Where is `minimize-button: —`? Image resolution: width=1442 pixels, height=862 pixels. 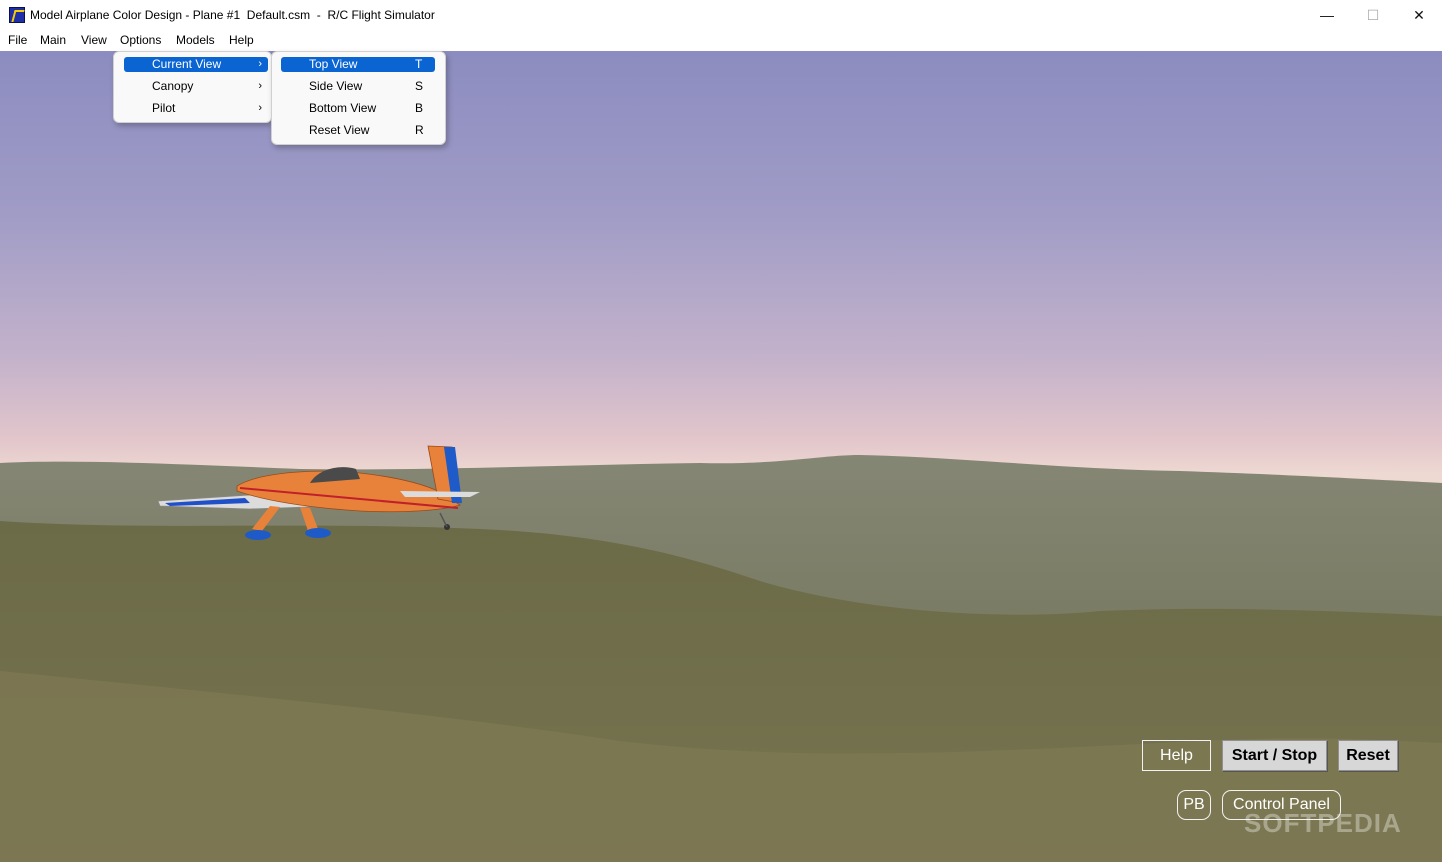 minimize-button: — is located at coordinates (1327, 15).